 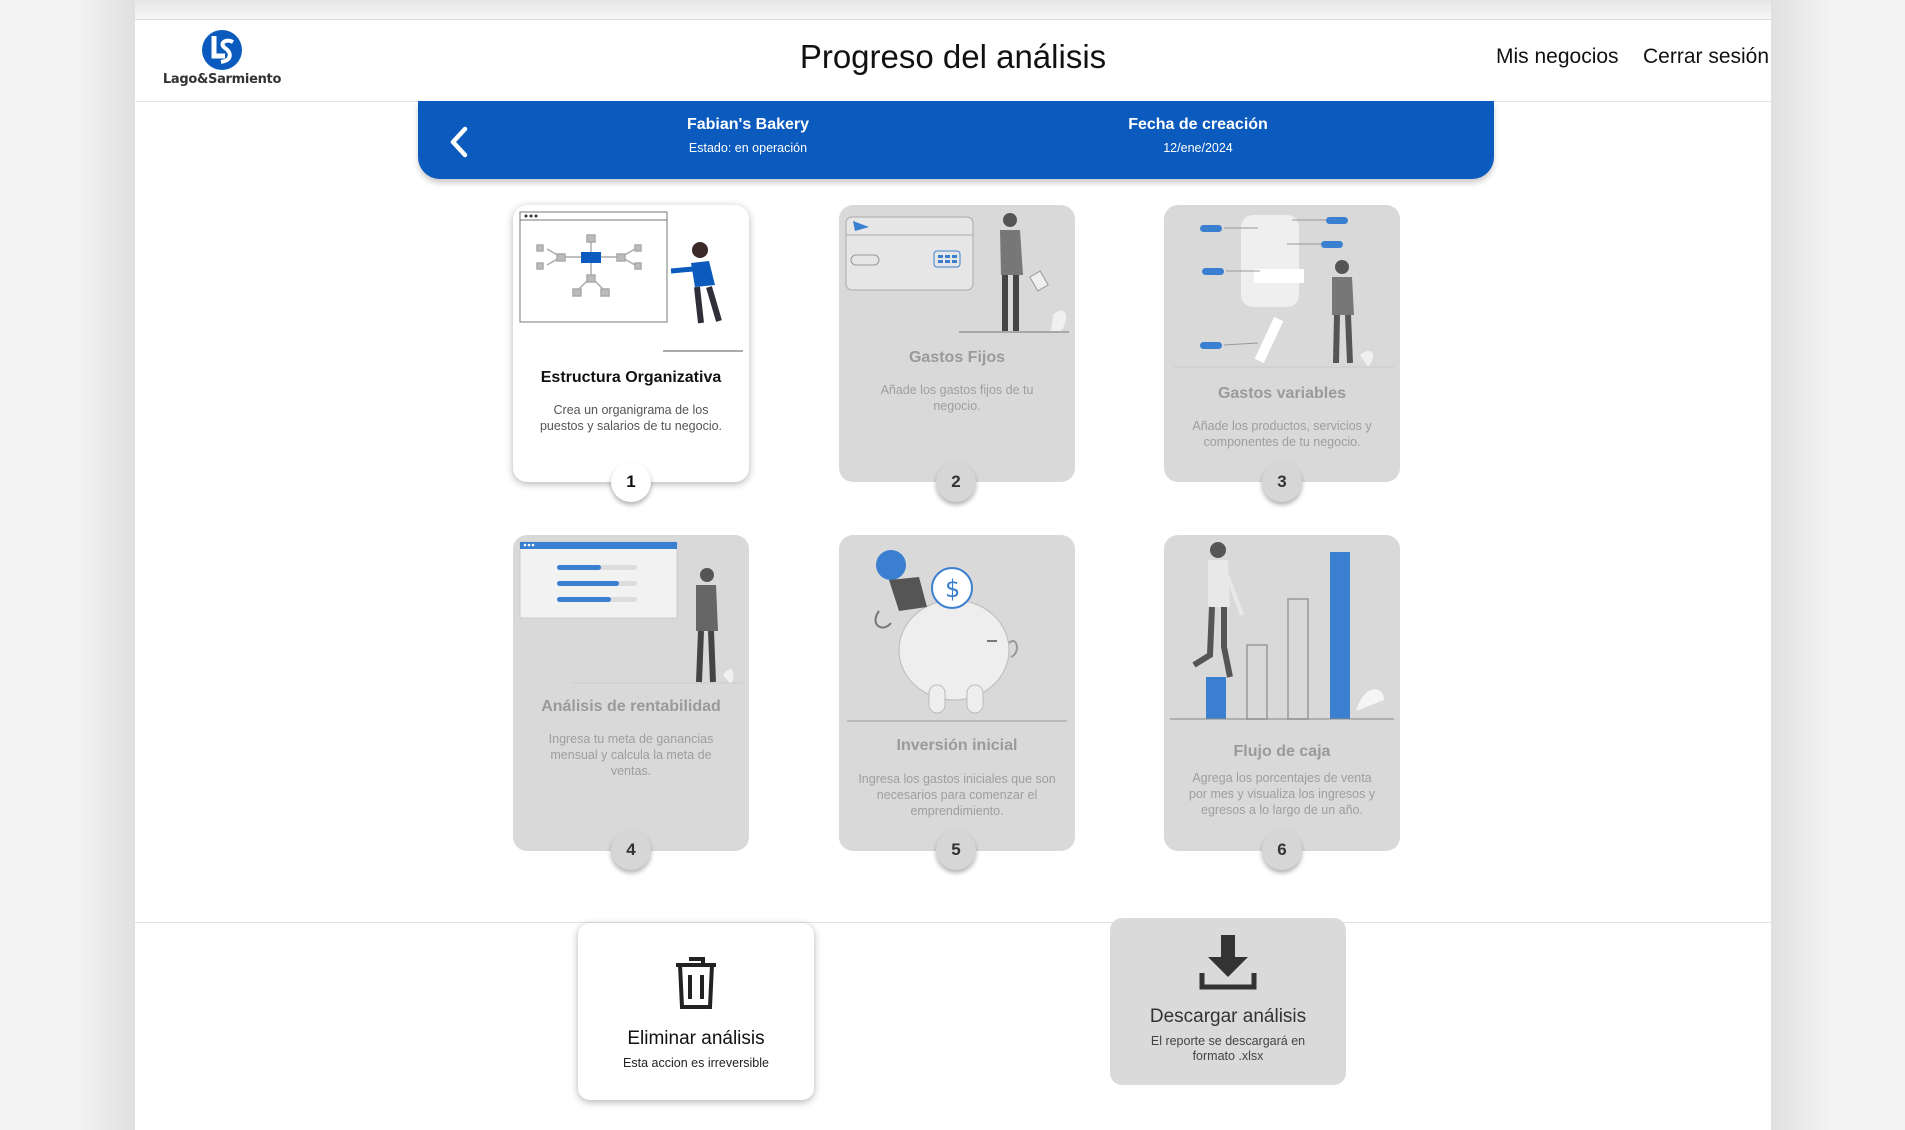 I want to click on nav-my-businesses: Mis negocios, so click(x=1557, y=57).